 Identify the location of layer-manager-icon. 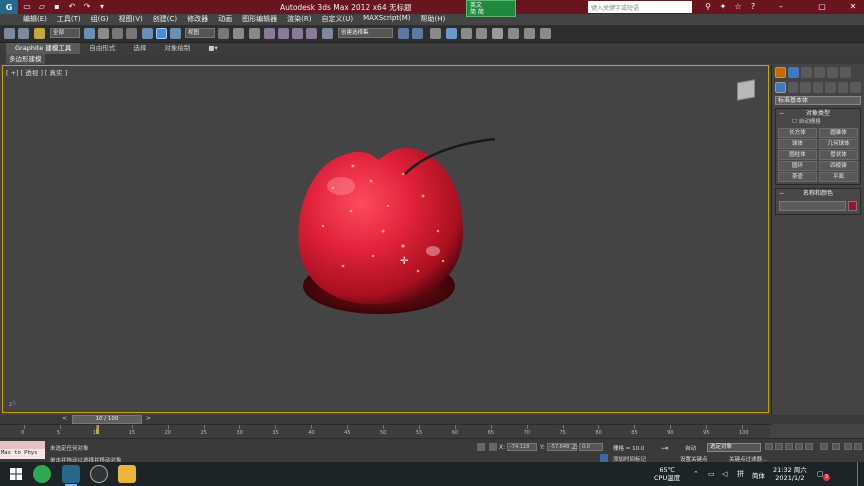
(435, 33).